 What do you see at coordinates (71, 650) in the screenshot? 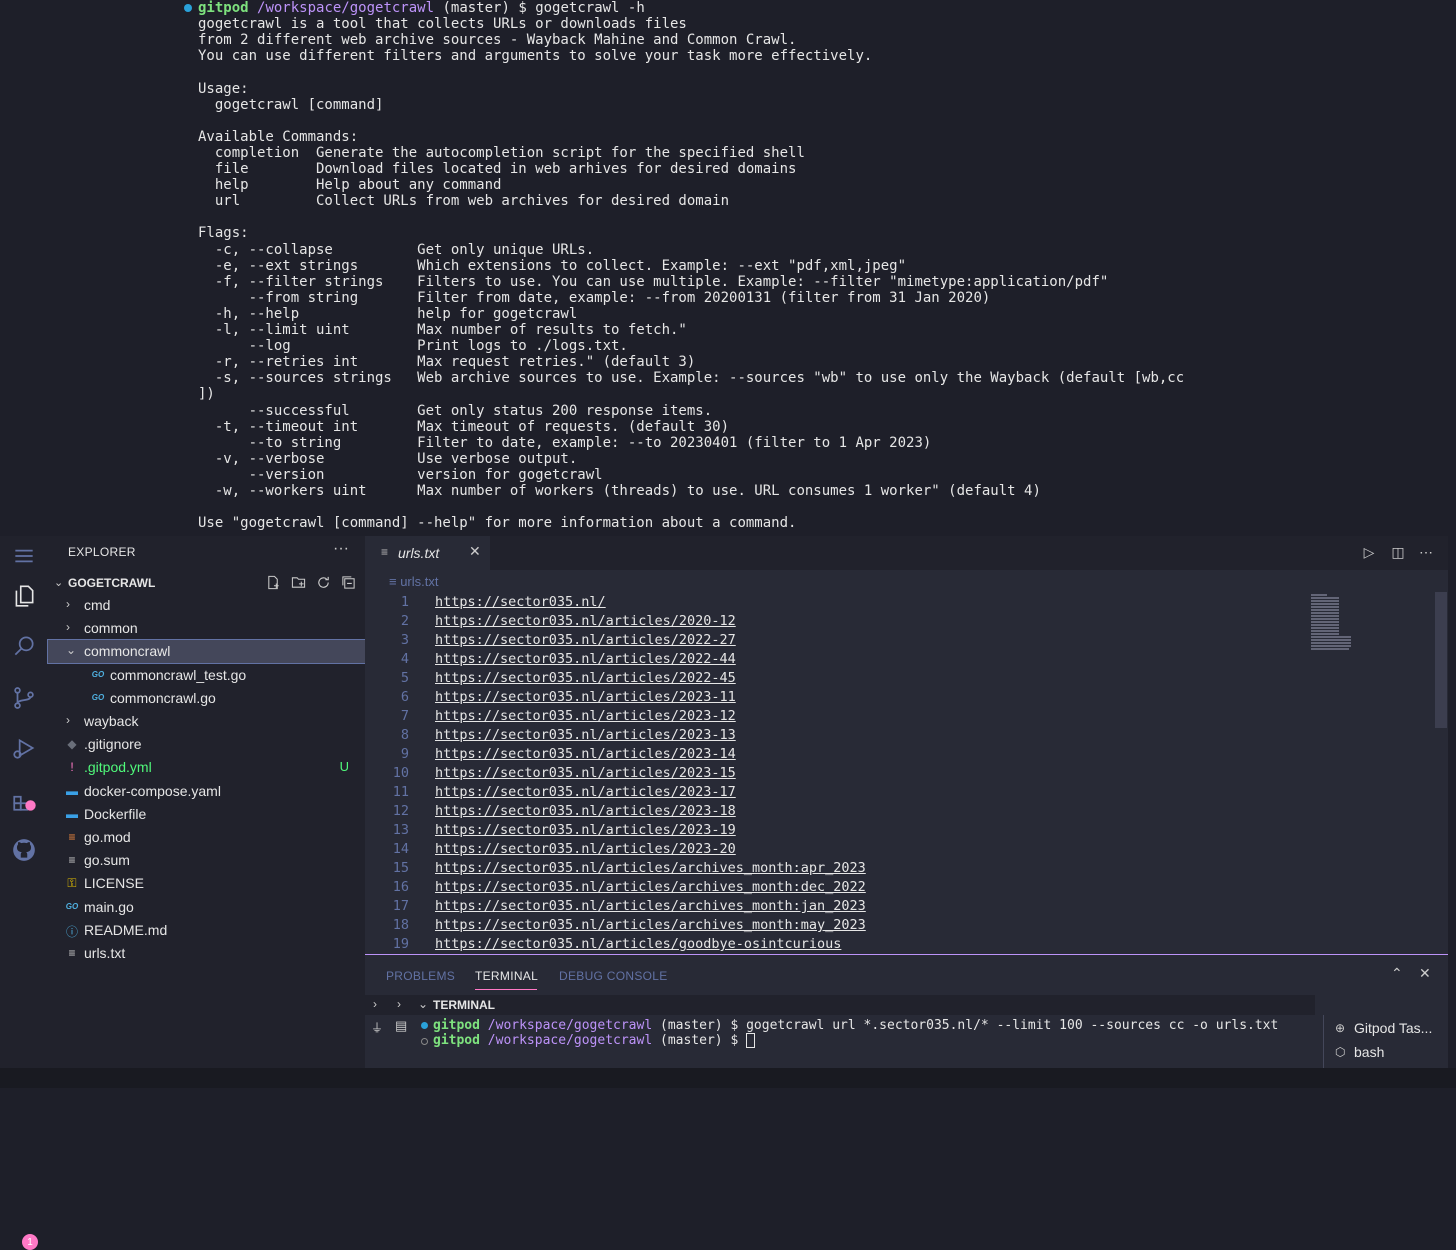
I see `chevron-down-icon: ⌄` at bounding box center [71, 650].